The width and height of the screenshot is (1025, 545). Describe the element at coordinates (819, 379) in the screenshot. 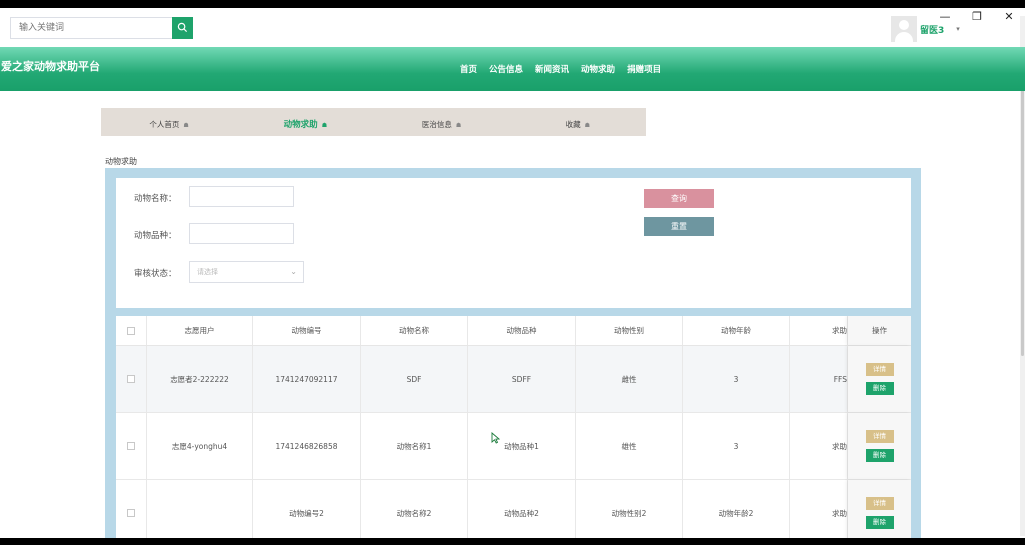

I see `table-cell: FFS` at that location.